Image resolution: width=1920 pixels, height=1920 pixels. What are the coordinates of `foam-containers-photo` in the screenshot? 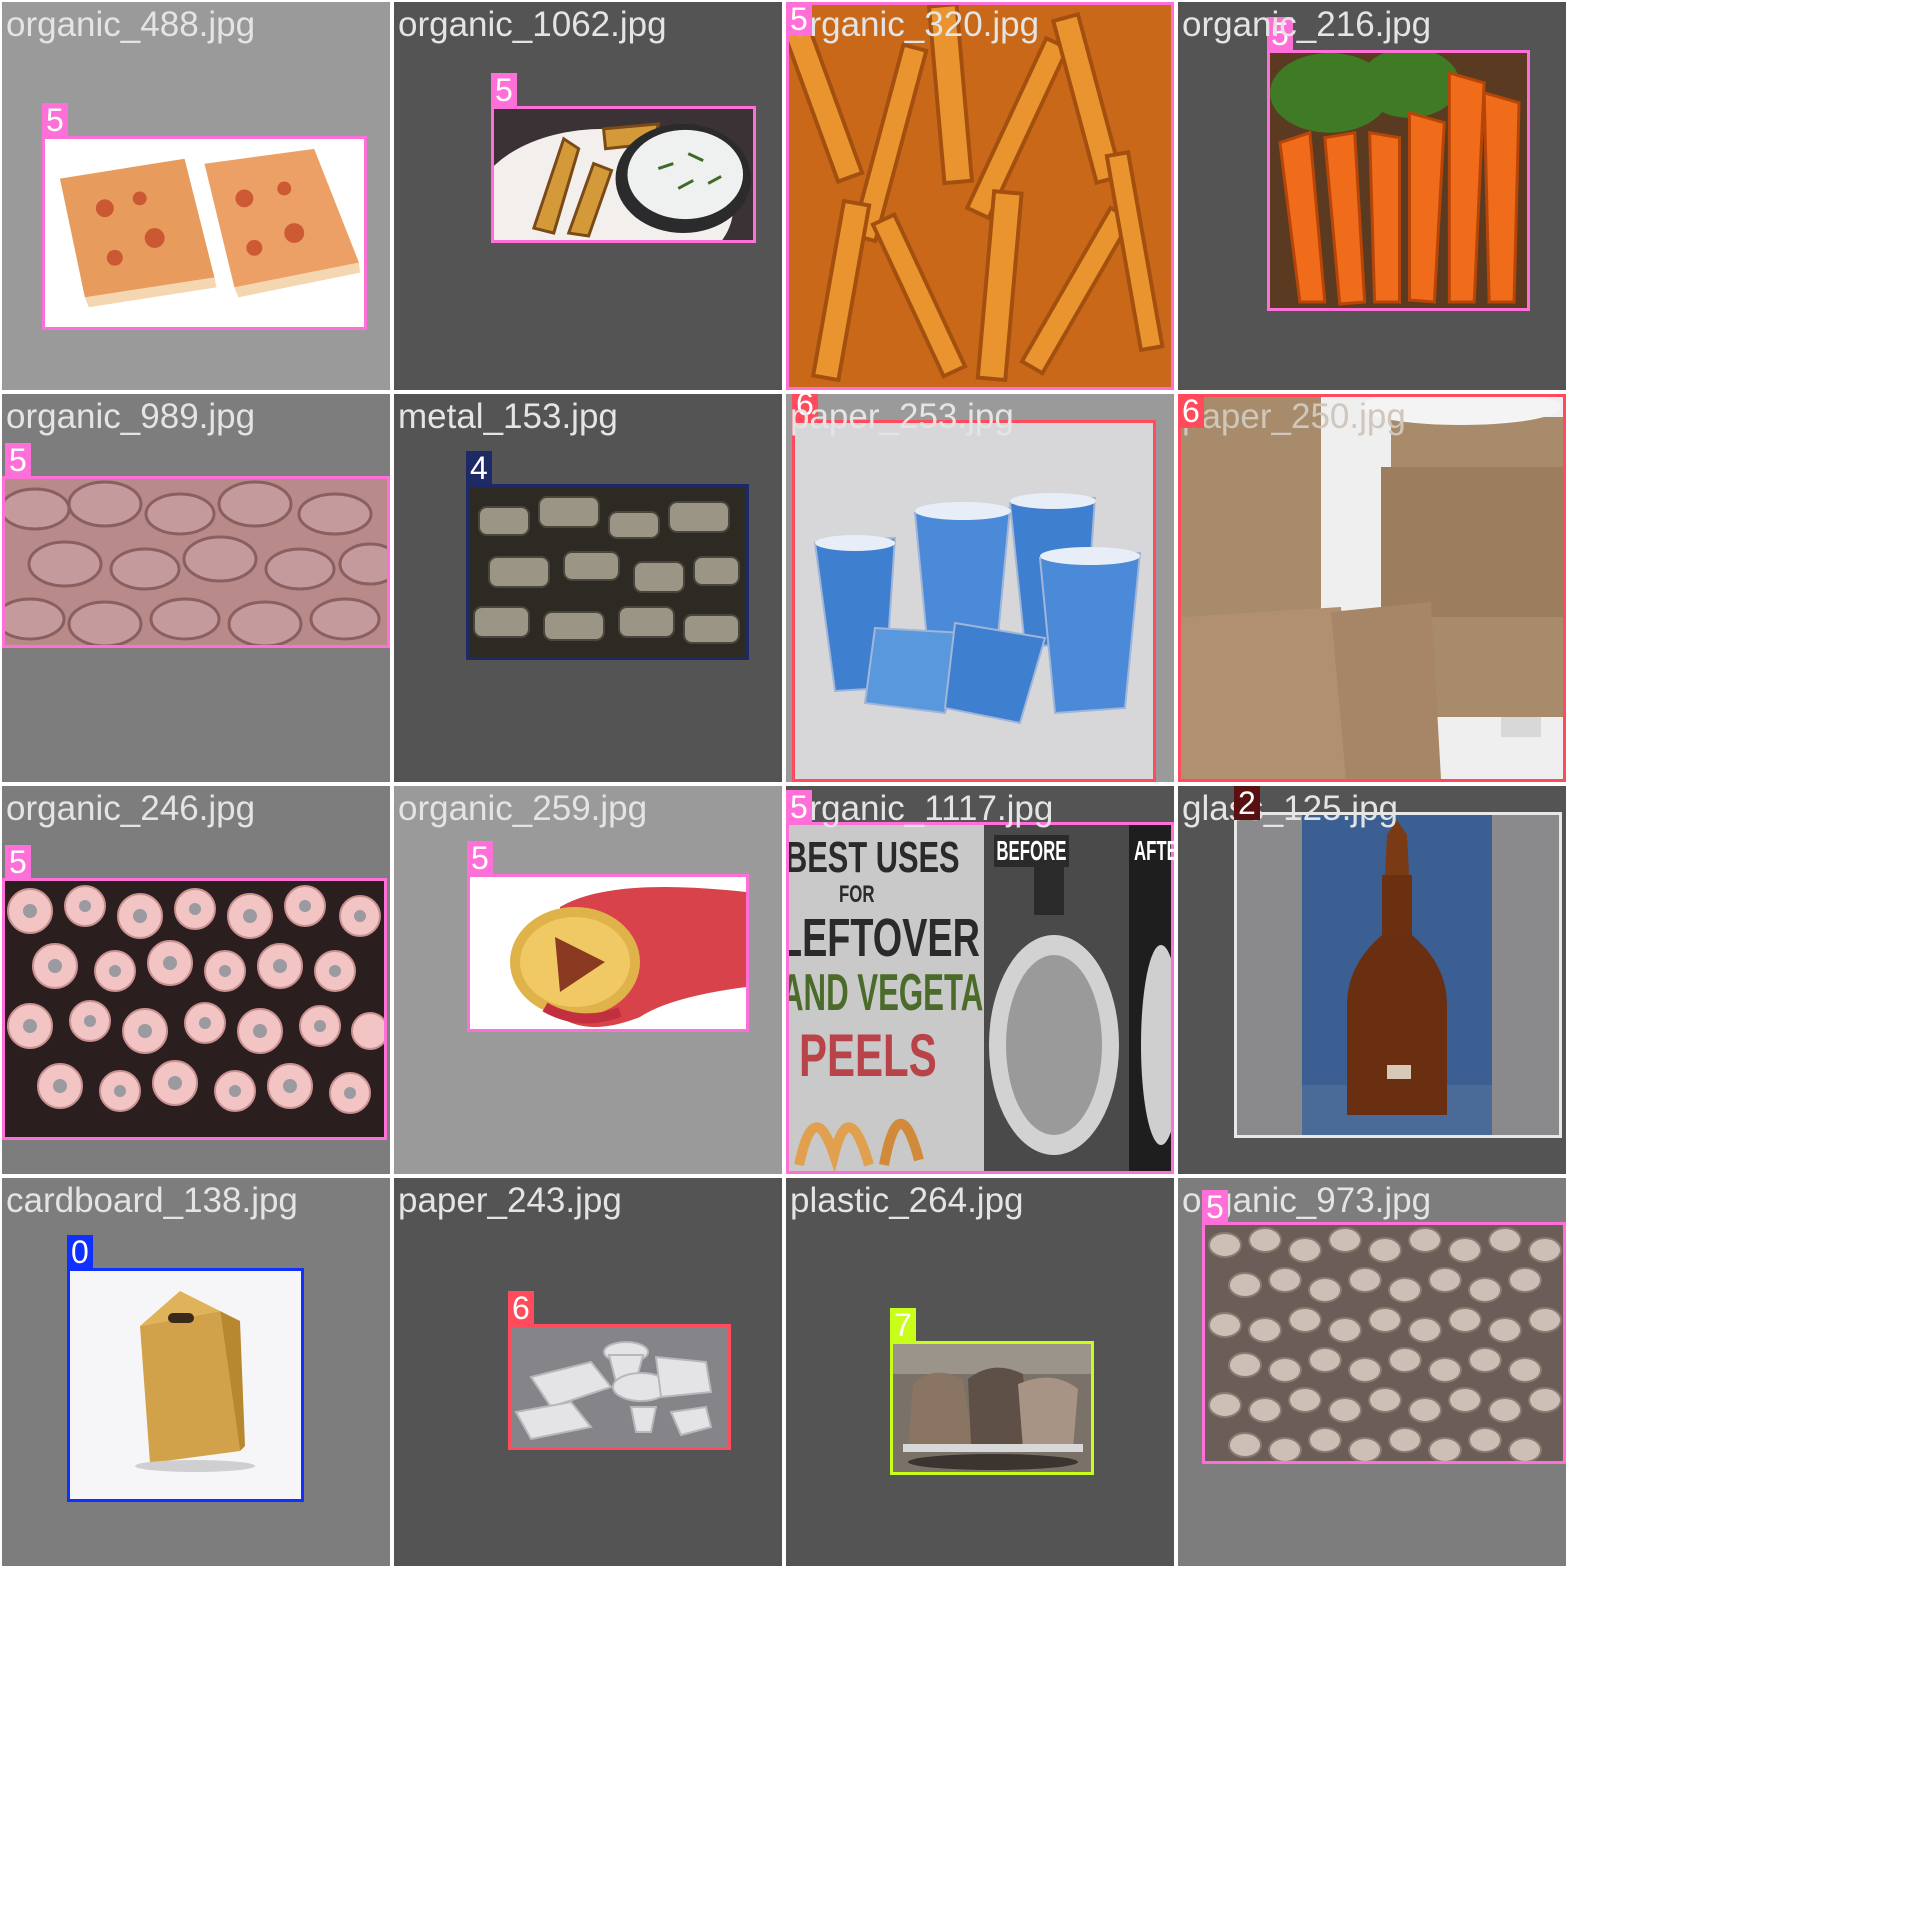 It's located at (619, 1387).